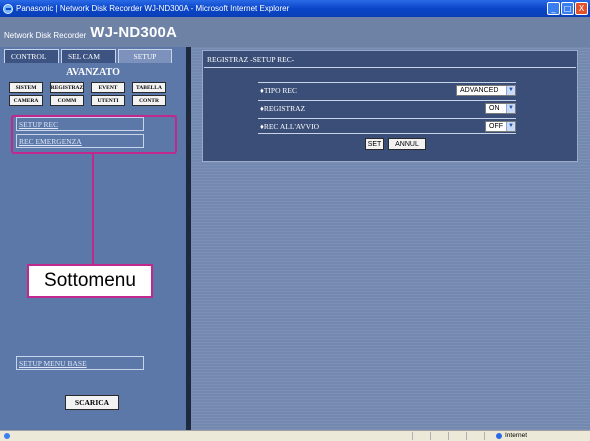  What do you see at coordinates (553, 8) in the screenshot?
I see `minimize-button: _` at bounding box center [553, 8].